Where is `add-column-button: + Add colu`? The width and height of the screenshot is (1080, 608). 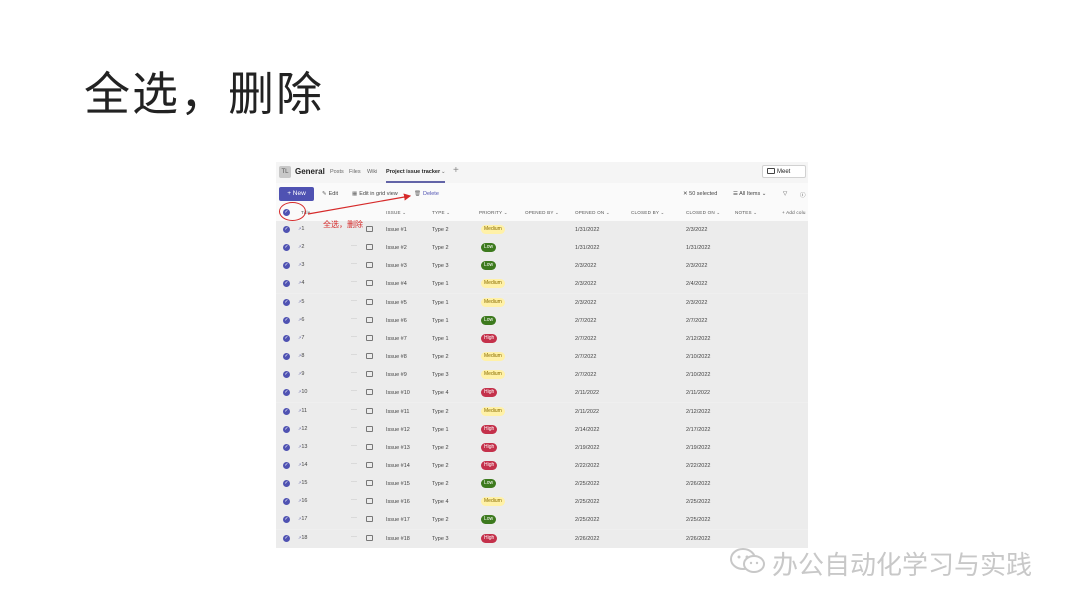
add-column-button: + Add colu is located at coordinates (794, 212).